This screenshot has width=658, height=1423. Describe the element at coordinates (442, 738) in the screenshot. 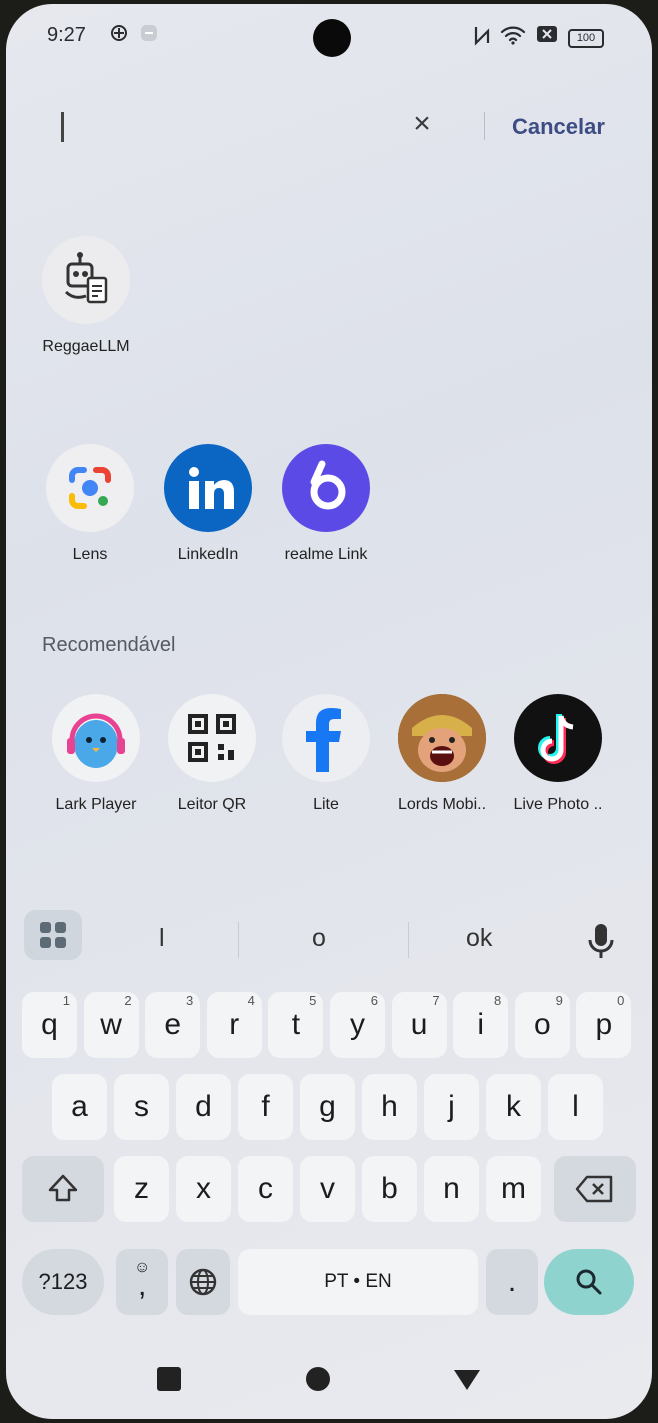

I see `lords-mobile-icon` at that location.